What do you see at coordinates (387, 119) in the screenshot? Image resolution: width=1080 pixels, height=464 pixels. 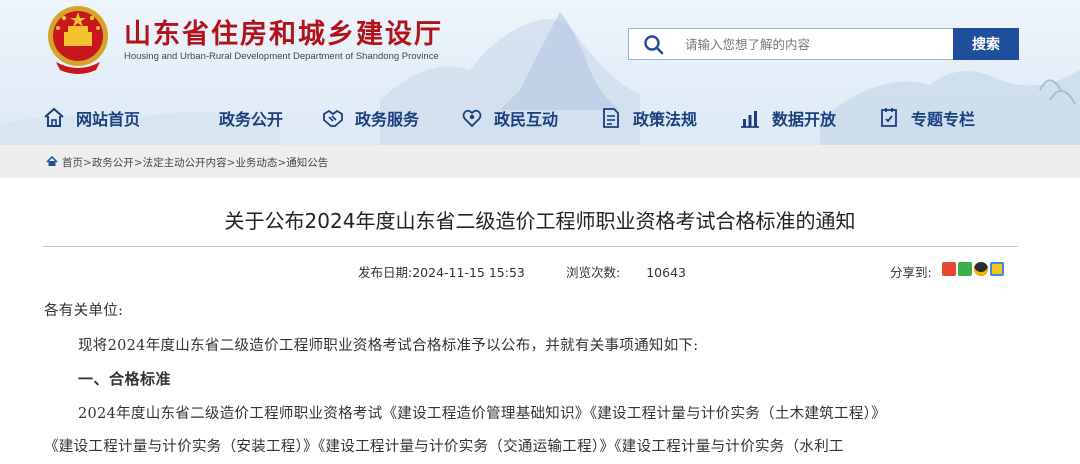 I see `nav-label: 政务服务` at bounding box center [387, 119].